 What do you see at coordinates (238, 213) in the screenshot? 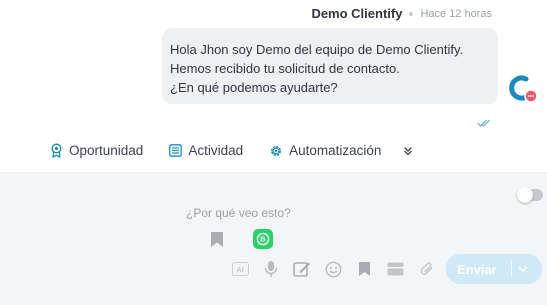
I see `why-see-this-link: ¿Por qué veo esto?` at bounding box center [238, 213].